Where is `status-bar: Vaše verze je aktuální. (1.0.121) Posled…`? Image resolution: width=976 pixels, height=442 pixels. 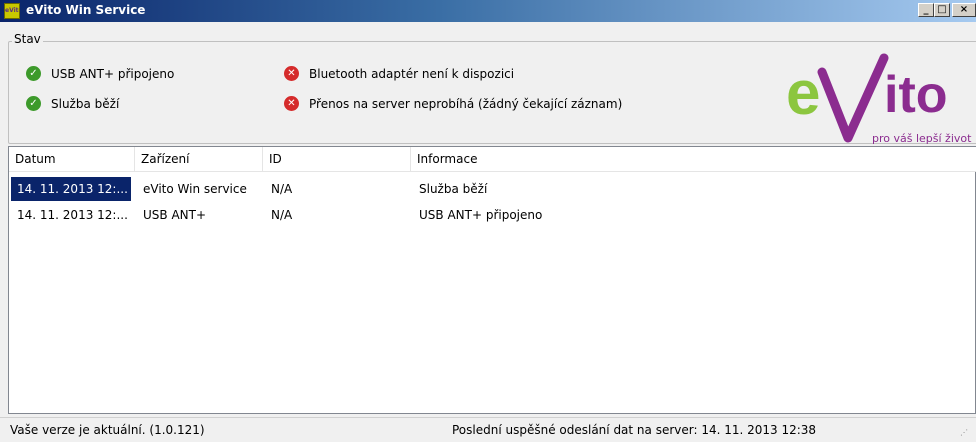
status-bar: Vaše verze je aktuální. (1.0.121) Posled… is located at coordinates (488, 429).